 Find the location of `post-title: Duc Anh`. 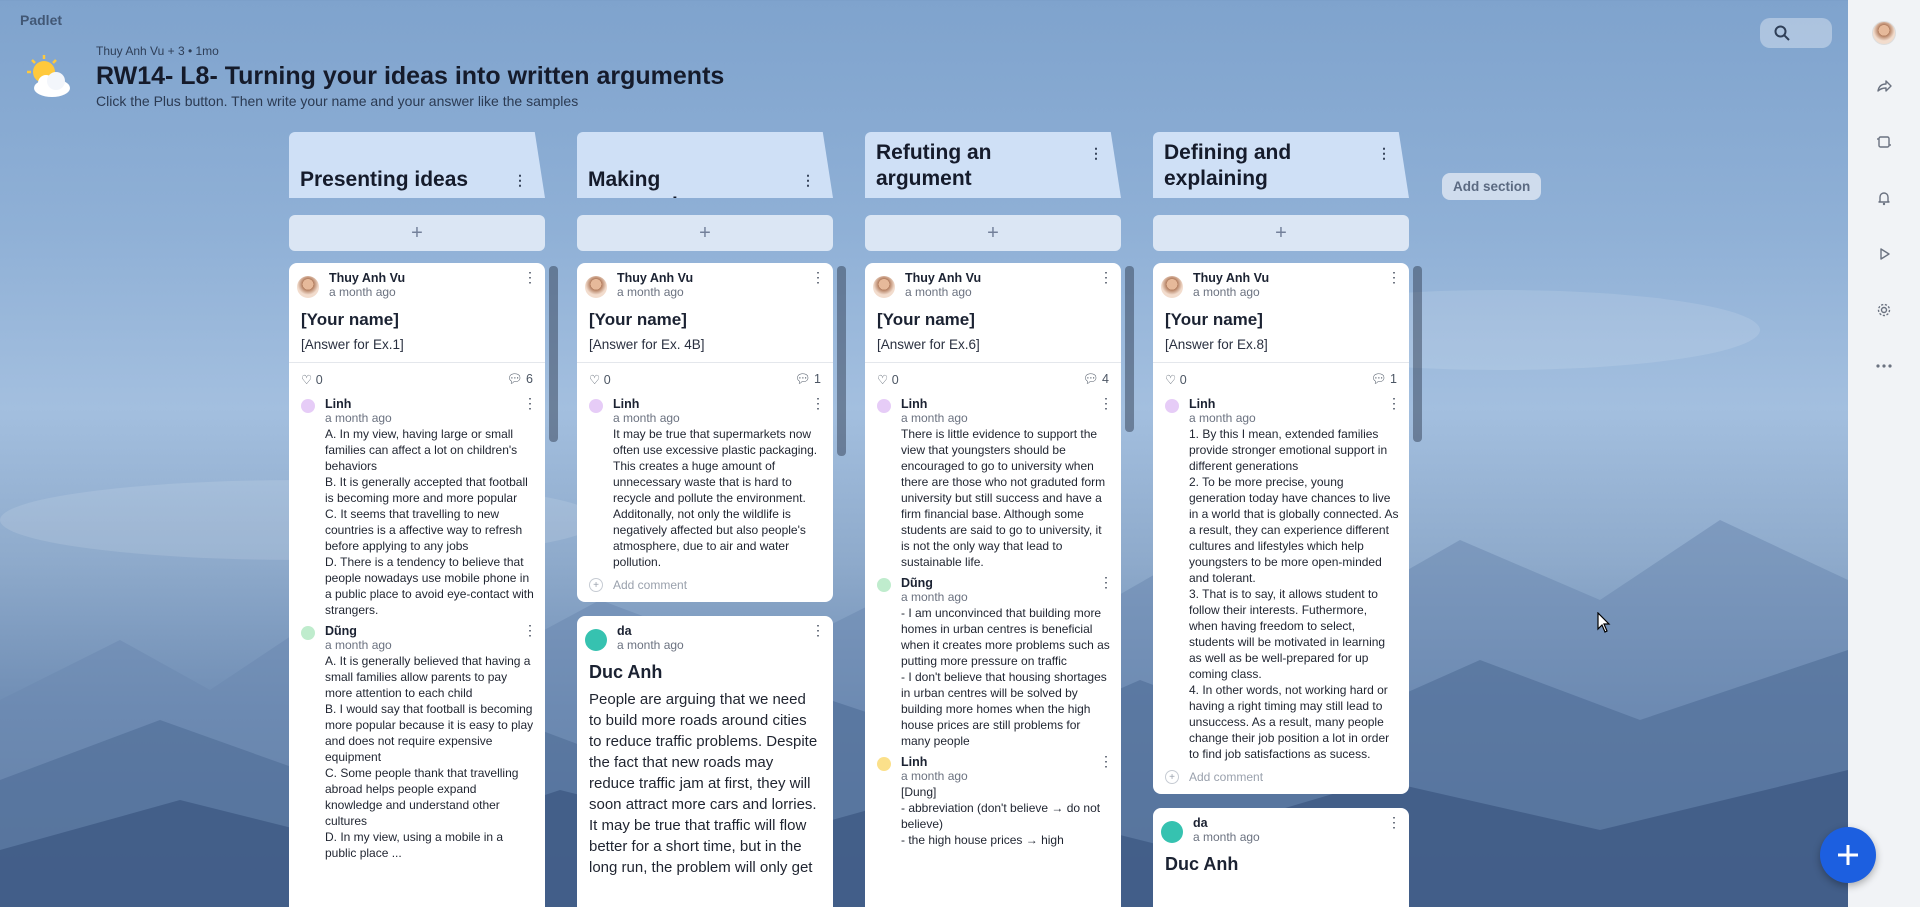

post-title: Duc Anh is located at coordinates (1202, 864).